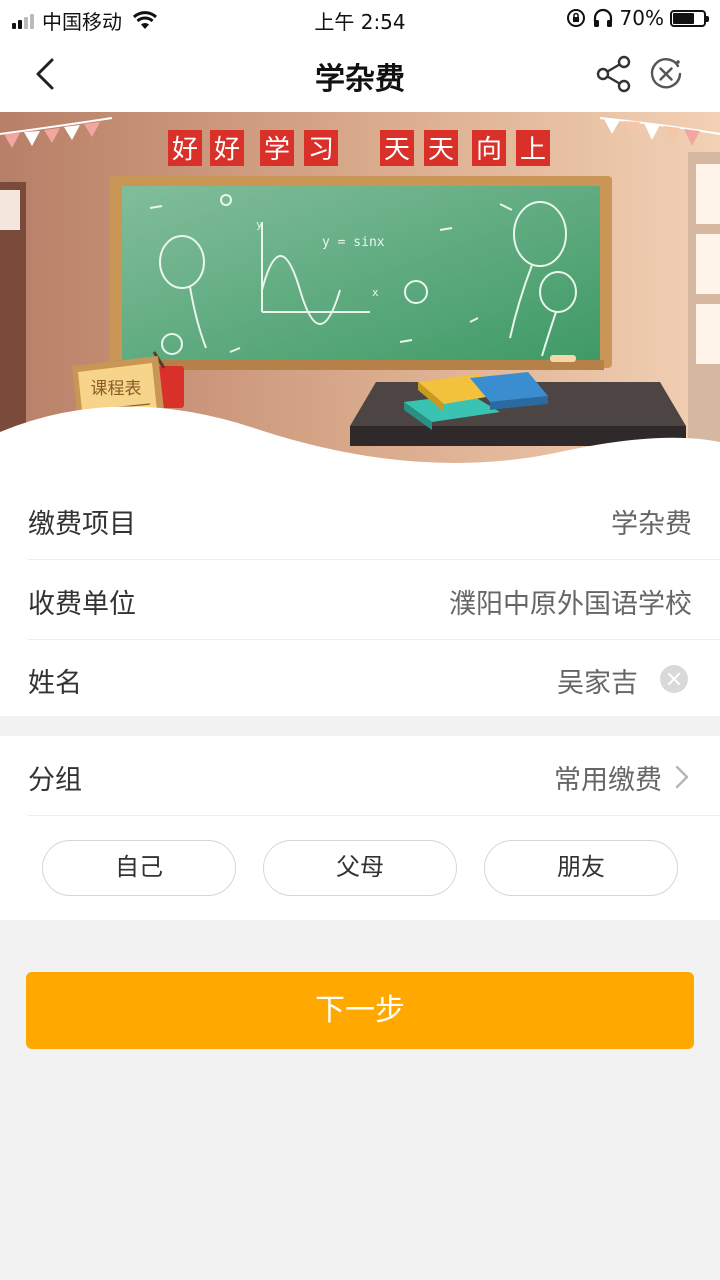  I want to click on payee-value: 濮阳中原外国语学校, so click(570, 604).